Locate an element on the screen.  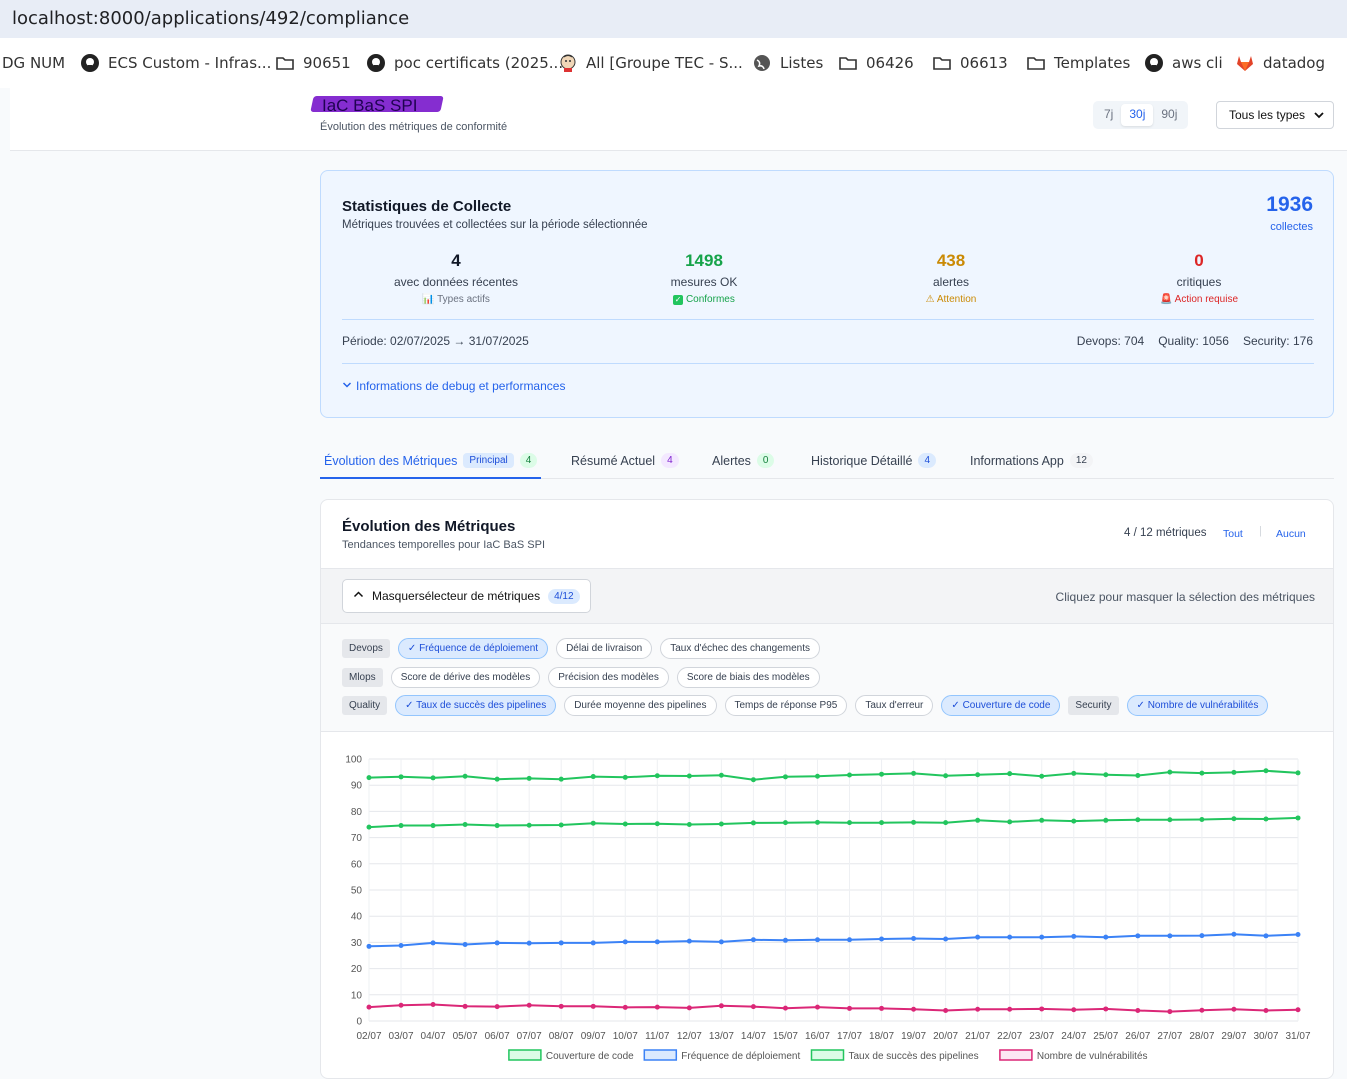
series-line is located at coordinates (833, 775).